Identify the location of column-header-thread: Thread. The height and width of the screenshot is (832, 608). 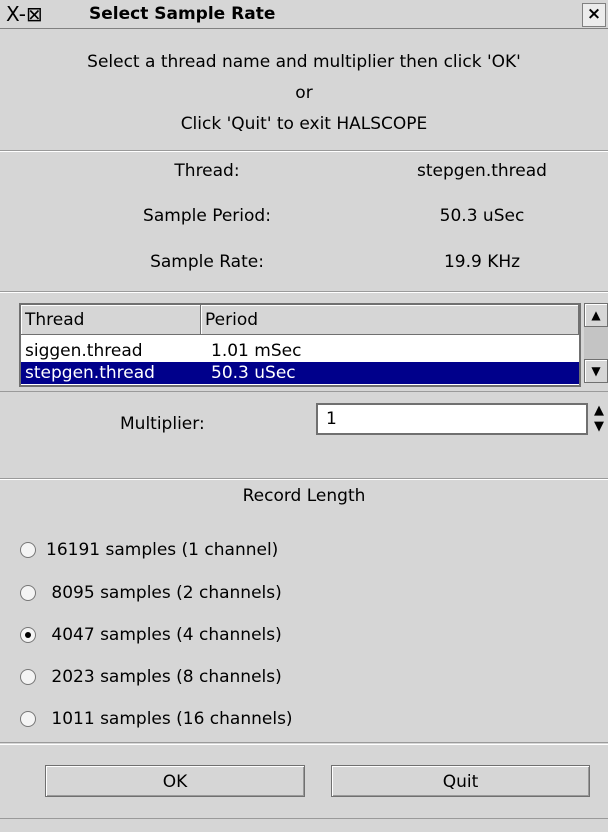
(111, 320).